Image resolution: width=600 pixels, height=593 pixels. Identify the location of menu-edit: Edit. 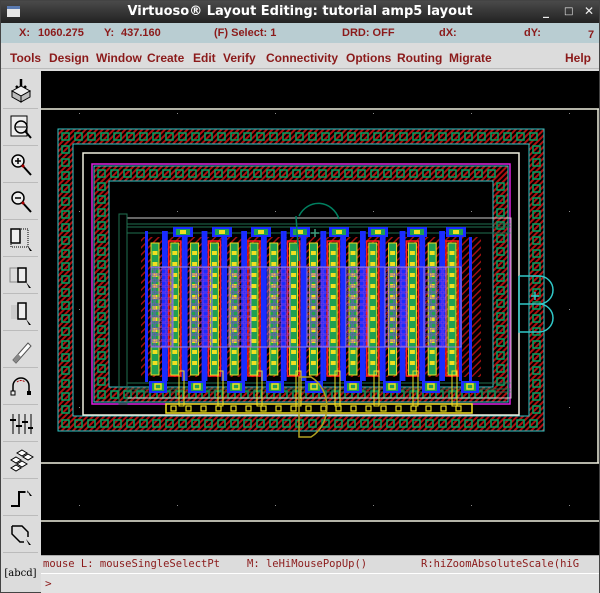
(204, 58).